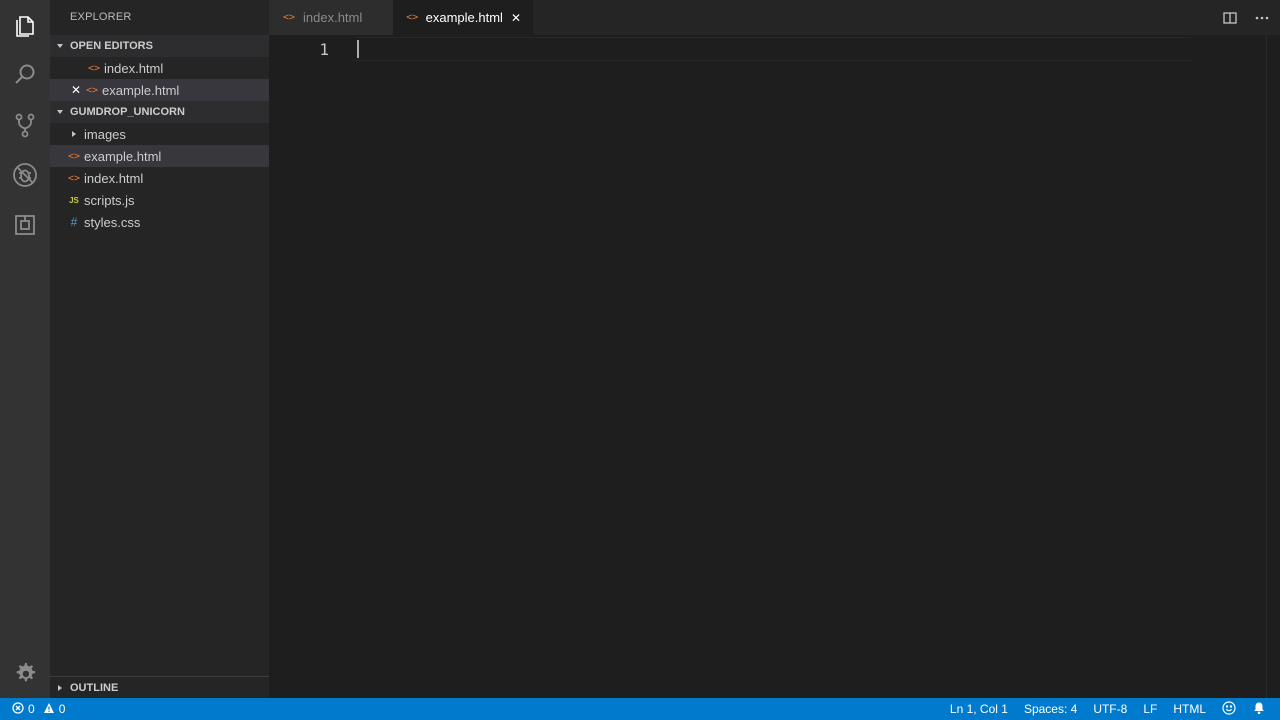 Image resolution: width=1280 pixels, height=720 pixels. Describe the element at coordinates (1229, 709) in the screenshot. I see `feedback-smiley-icon` at that location.